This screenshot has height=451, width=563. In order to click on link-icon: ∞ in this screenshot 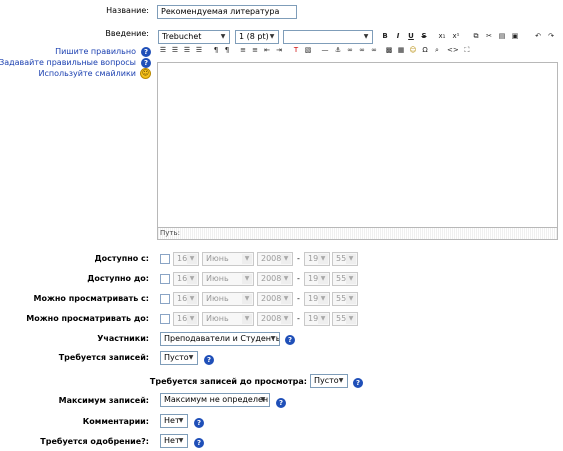, I will do `click(350, 50)`.